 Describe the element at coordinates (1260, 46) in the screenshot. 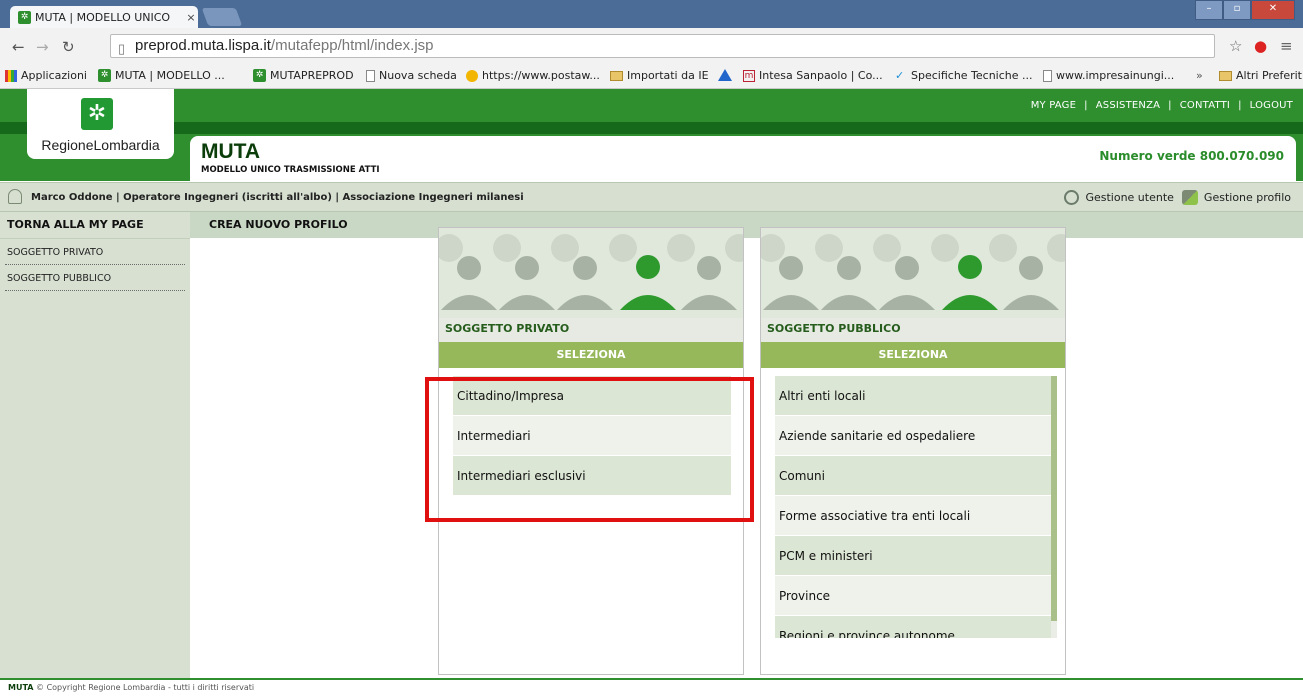

I see `opera-icon: ●` at that location.